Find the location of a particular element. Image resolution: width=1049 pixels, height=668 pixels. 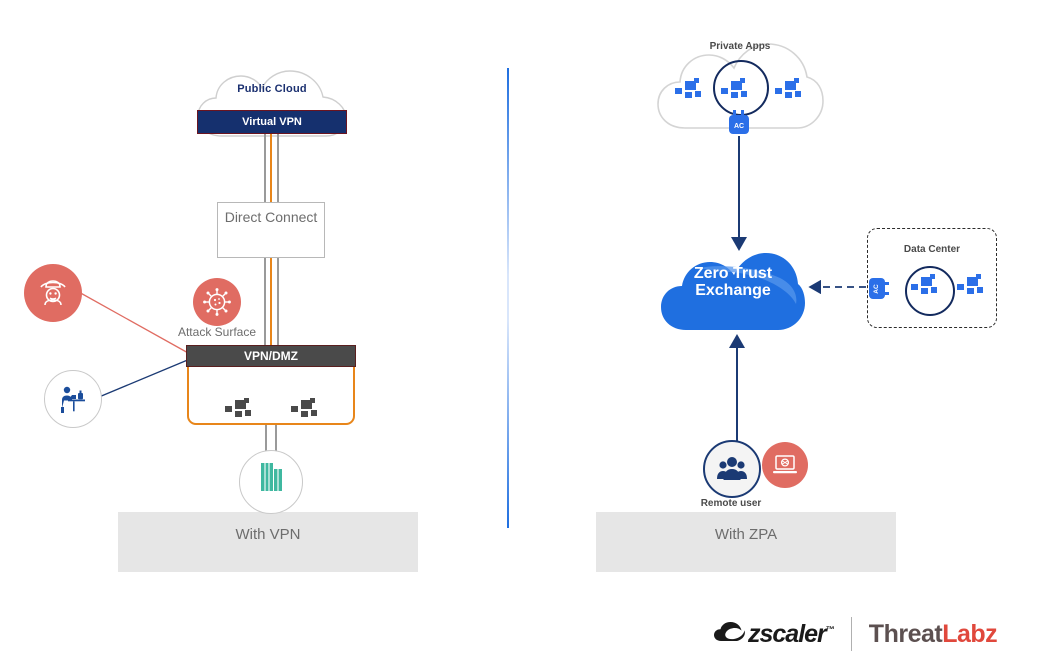

remote-worker-desk-icon is located at coordinates (73, 399).